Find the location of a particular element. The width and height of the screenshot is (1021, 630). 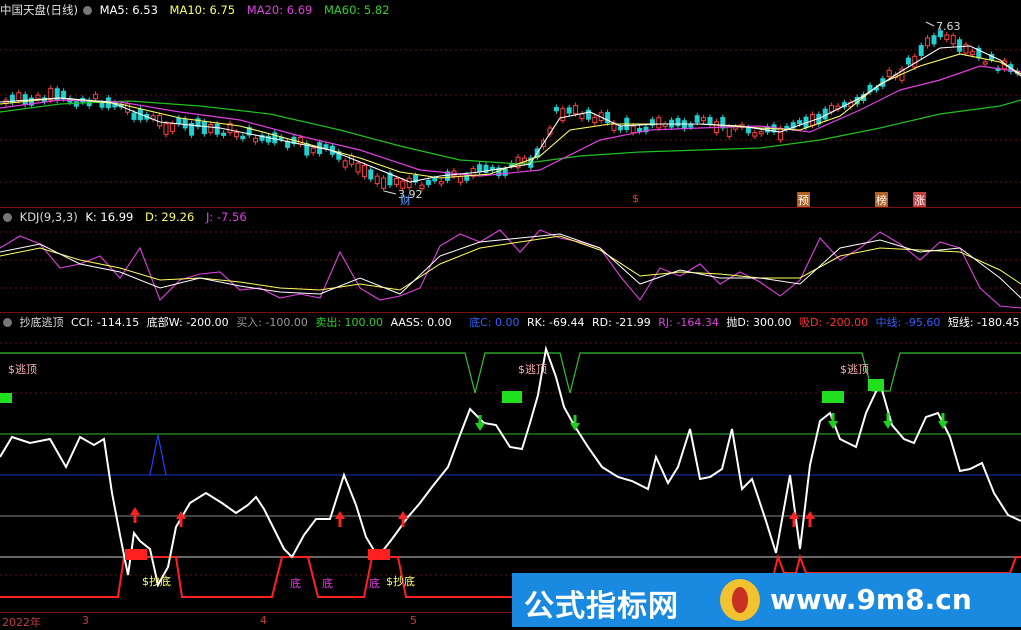

watermark-banner: 公式指标网 www.9m8.cn is located at coordinates (766, 600).